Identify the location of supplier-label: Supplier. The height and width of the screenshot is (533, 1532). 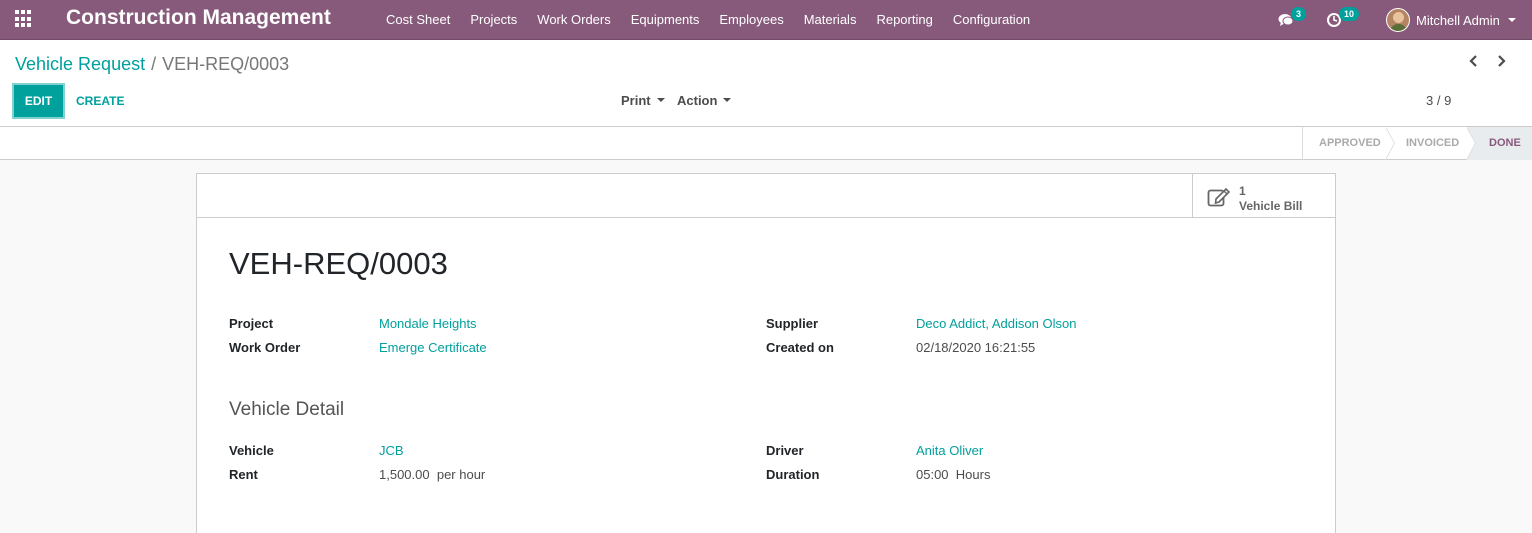
(792, 323).